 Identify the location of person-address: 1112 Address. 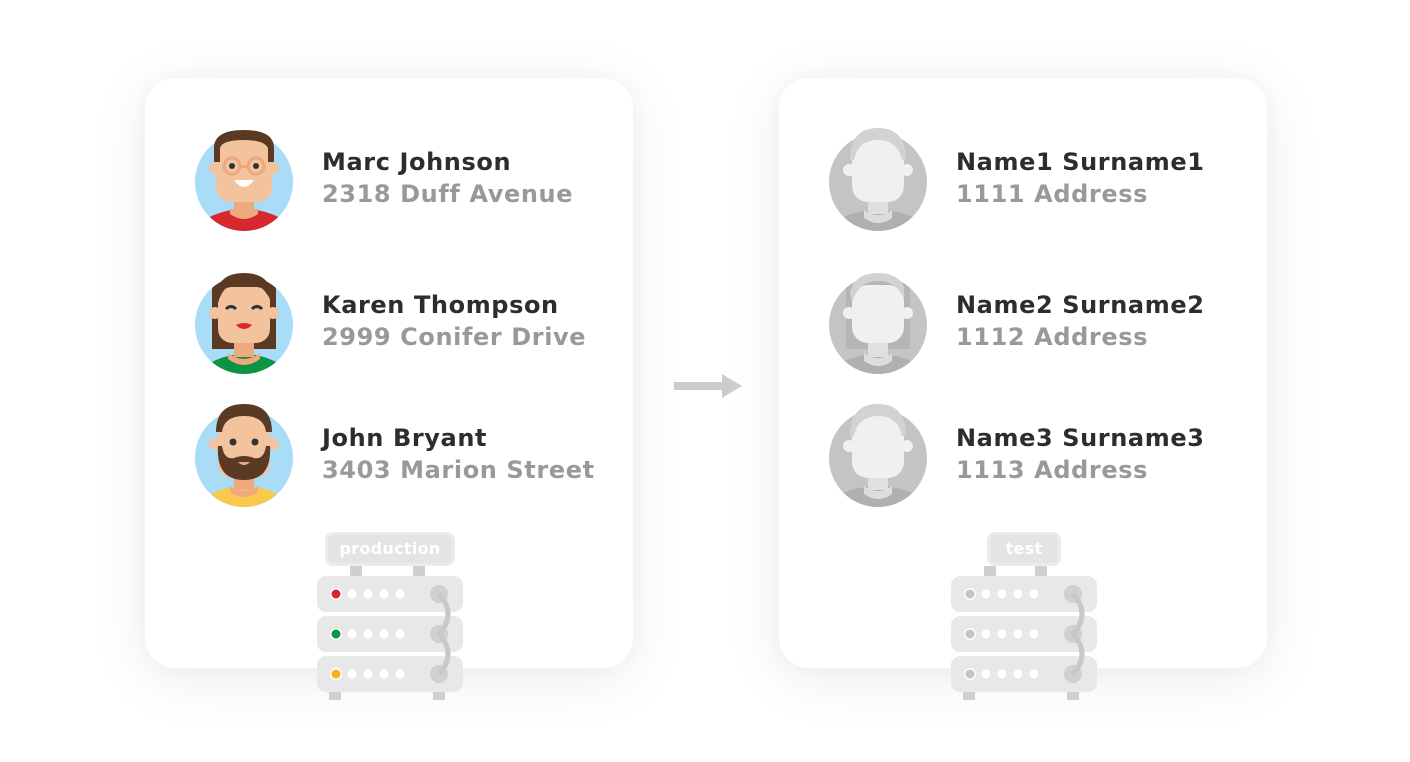
(1052, 337).